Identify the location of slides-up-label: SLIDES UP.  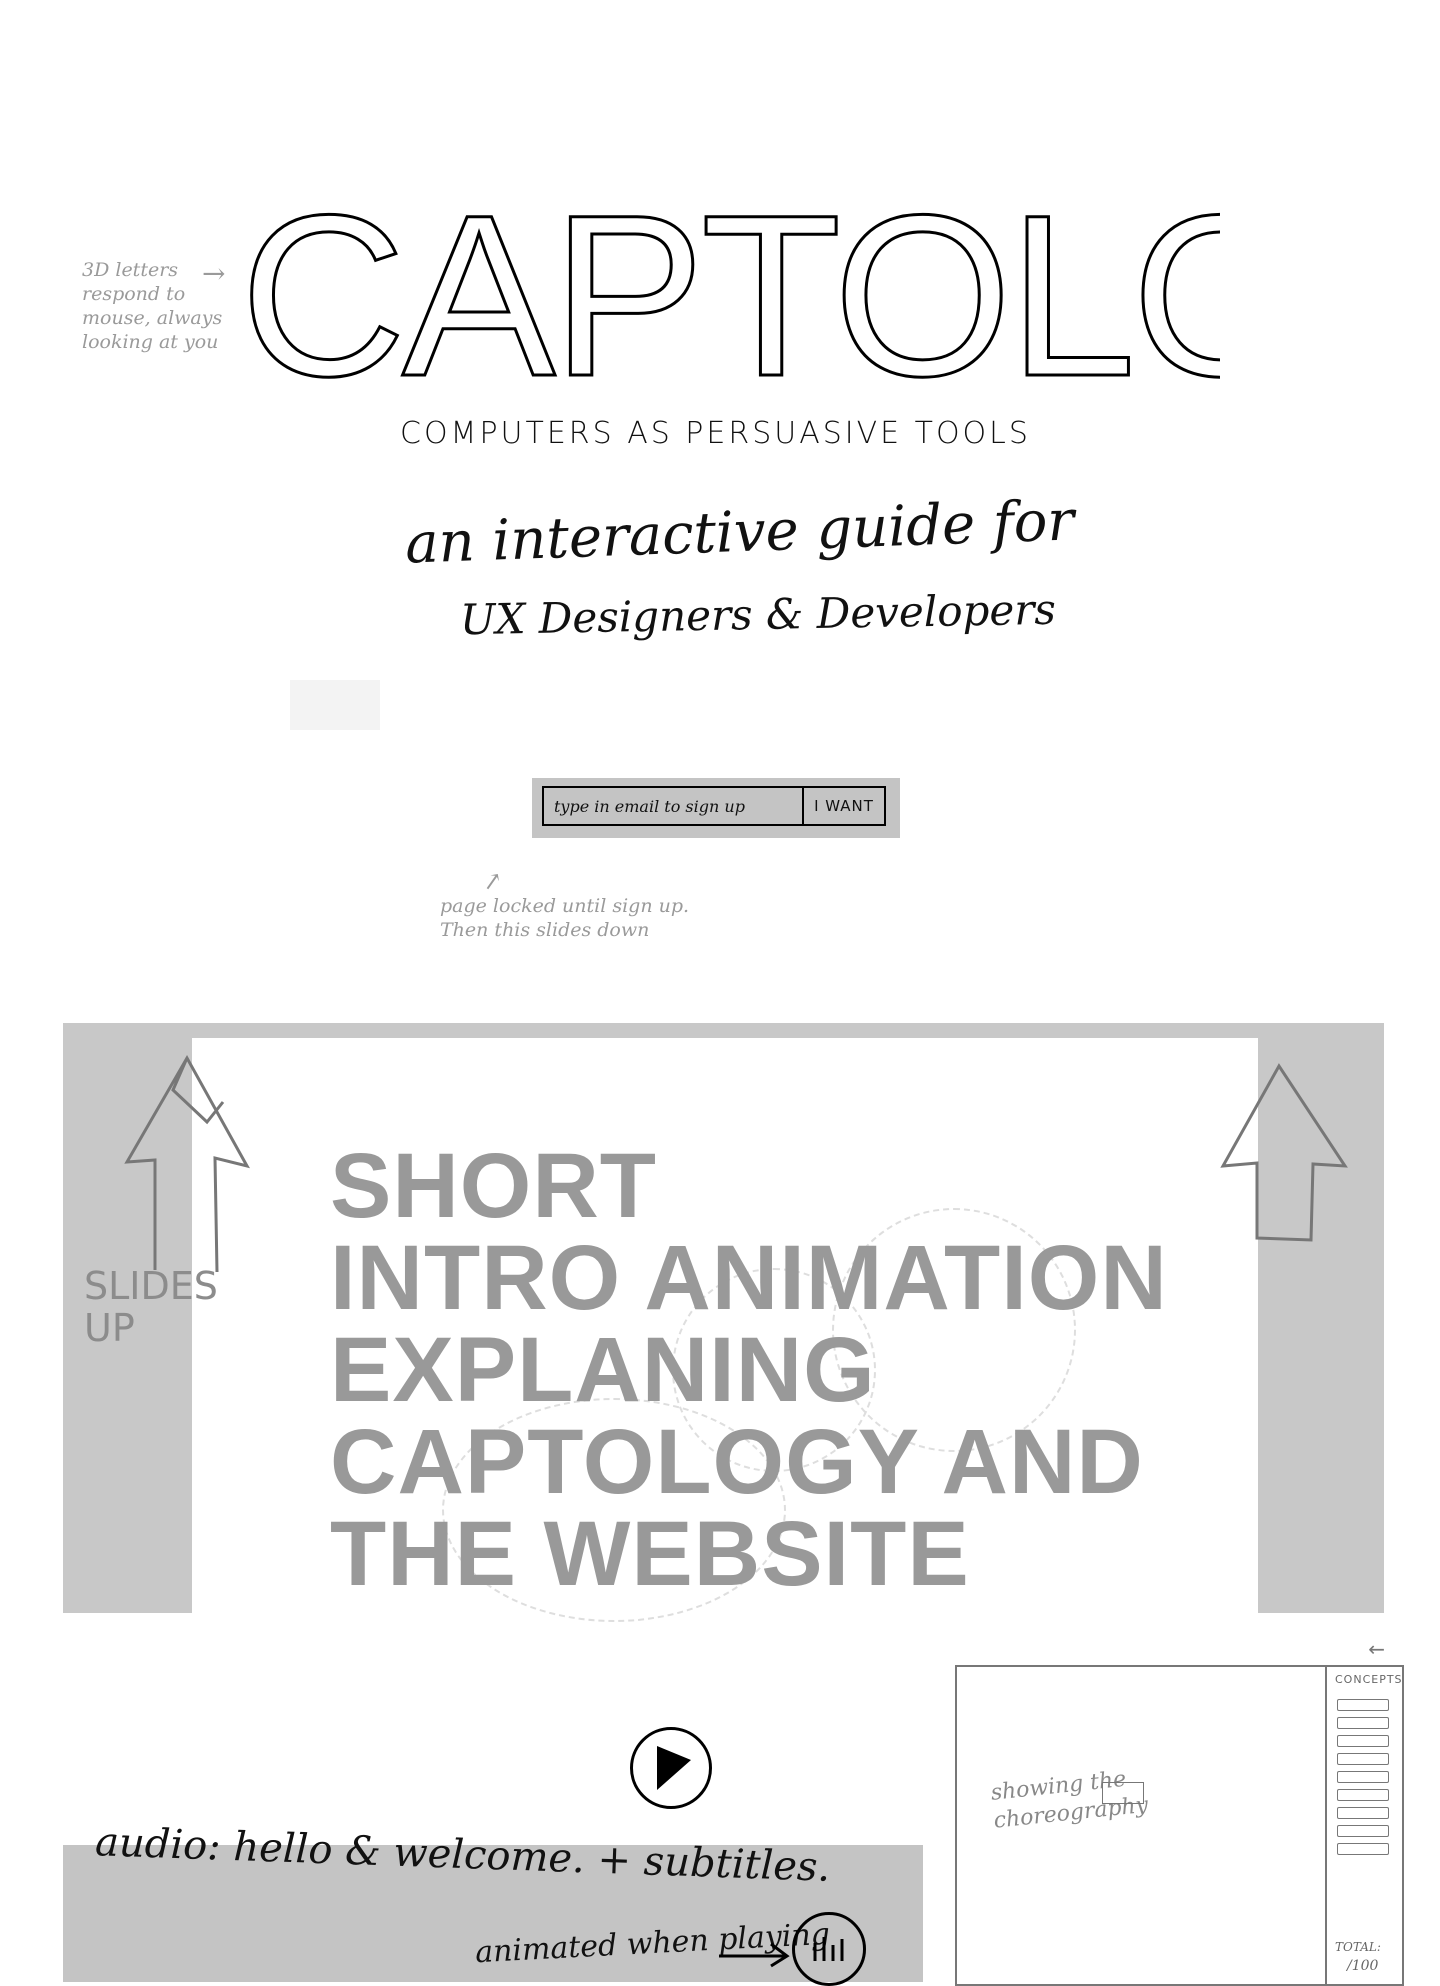
(151, 1307).